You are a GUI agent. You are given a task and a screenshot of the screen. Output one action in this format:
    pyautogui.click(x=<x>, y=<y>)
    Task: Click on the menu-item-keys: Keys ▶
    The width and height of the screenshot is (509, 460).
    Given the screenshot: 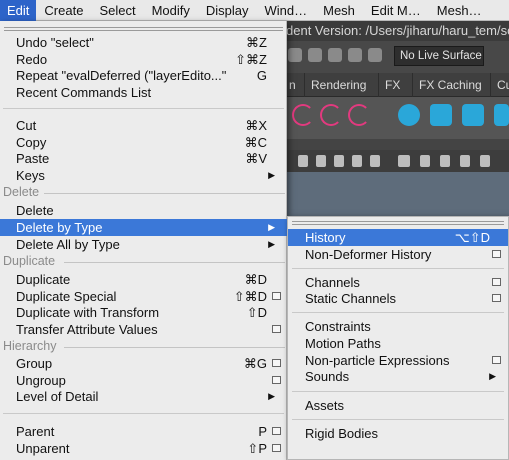 What is the action you would take?
    pyautogui.click(x=143, y=175)
    